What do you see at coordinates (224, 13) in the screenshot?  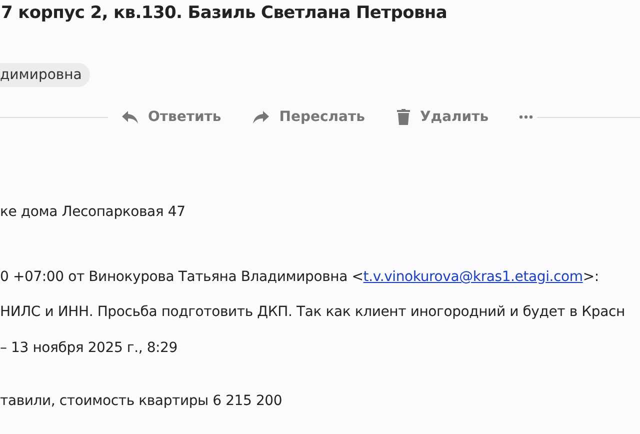 I see `subject-title: 7 корпус 2, кв.130. Базиль Светлана Петровна` at bounding box center [224, 13].